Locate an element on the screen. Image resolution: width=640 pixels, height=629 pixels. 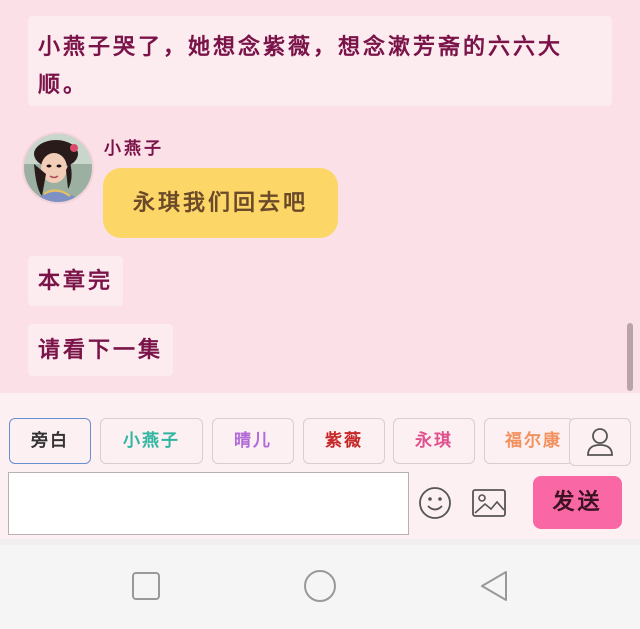
avatar is located at coordinates (58, 168).